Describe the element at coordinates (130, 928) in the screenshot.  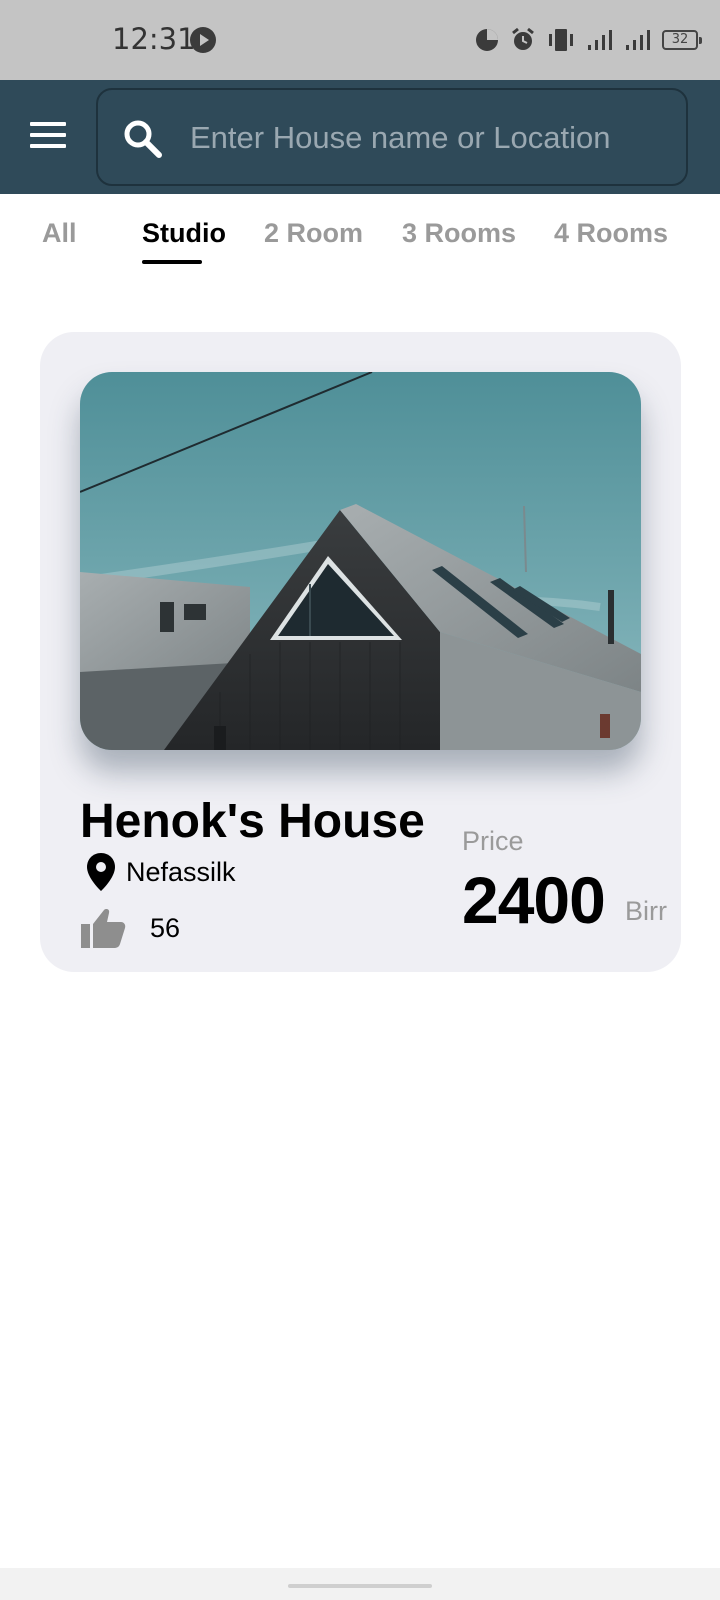
I see `likes-row: 56` at that location.